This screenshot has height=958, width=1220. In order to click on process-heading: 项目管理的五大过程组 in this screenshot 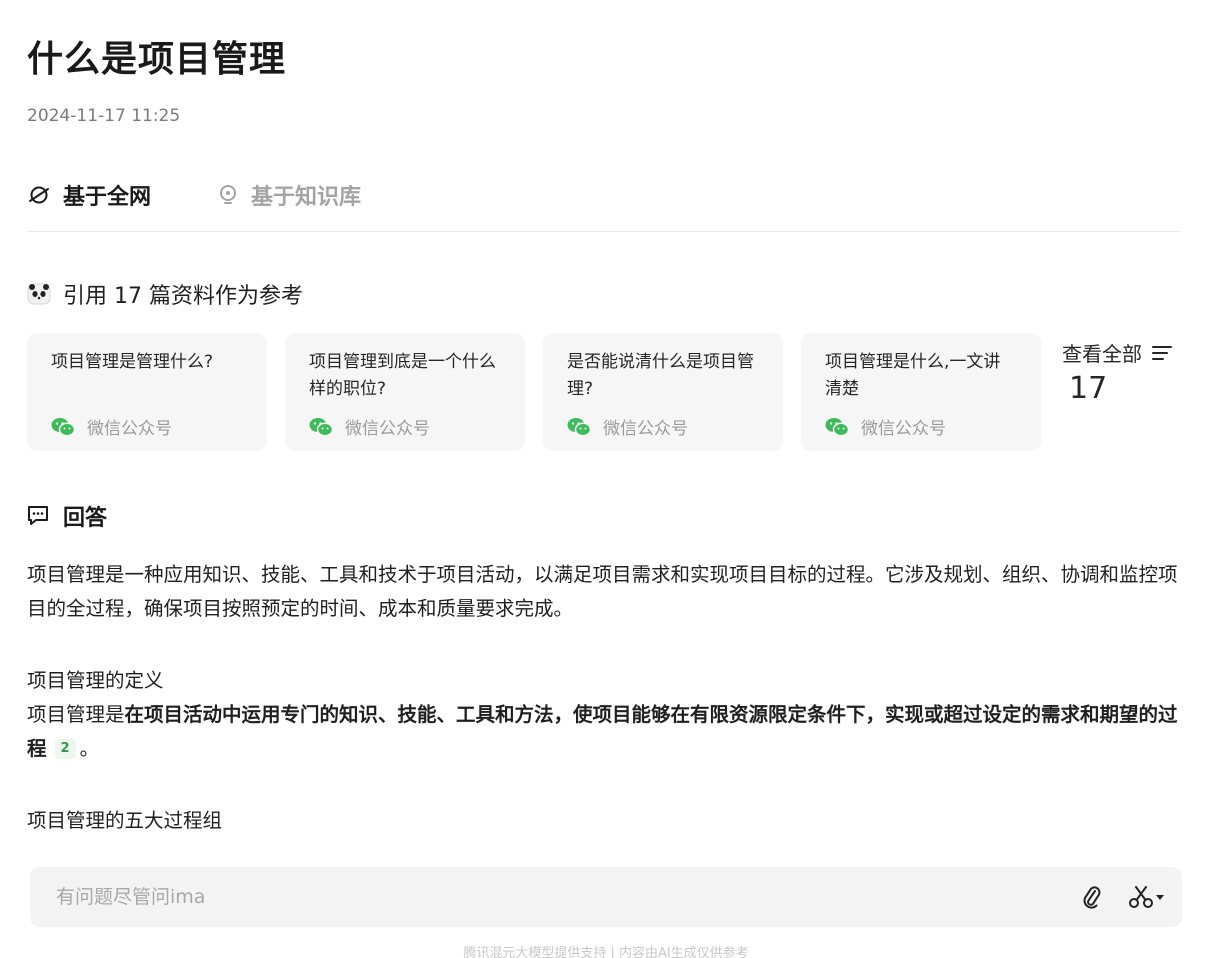, I will do `click(125, 820)`.